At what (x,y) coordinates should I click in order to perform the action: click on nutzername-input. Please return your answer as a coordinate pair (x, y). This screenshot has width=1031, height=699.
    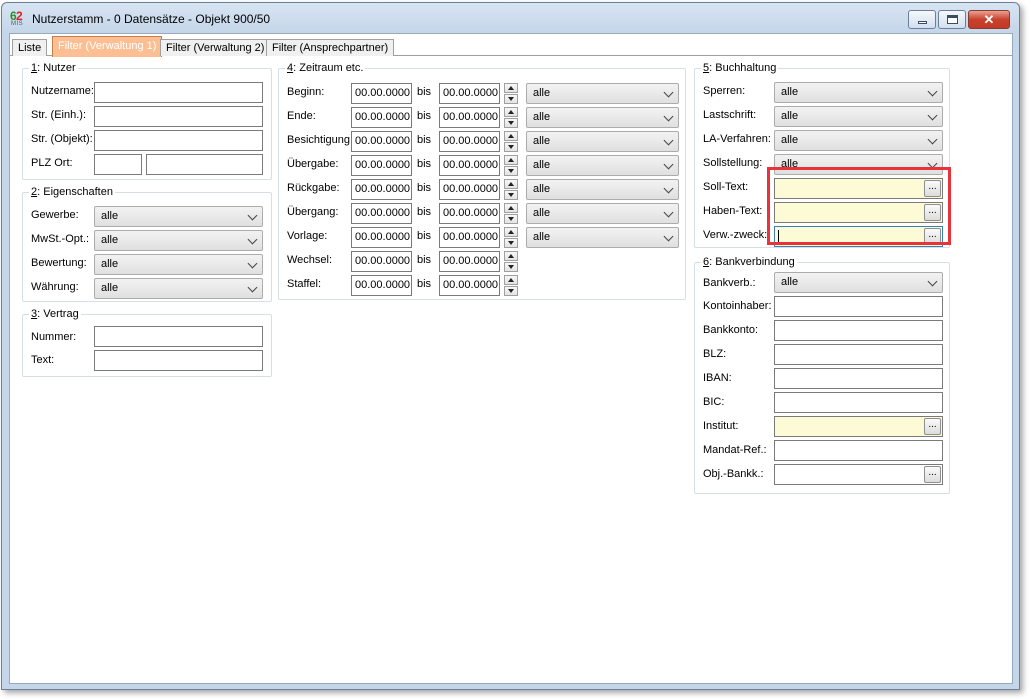
    Looking at the image, I should click on (178, 92).